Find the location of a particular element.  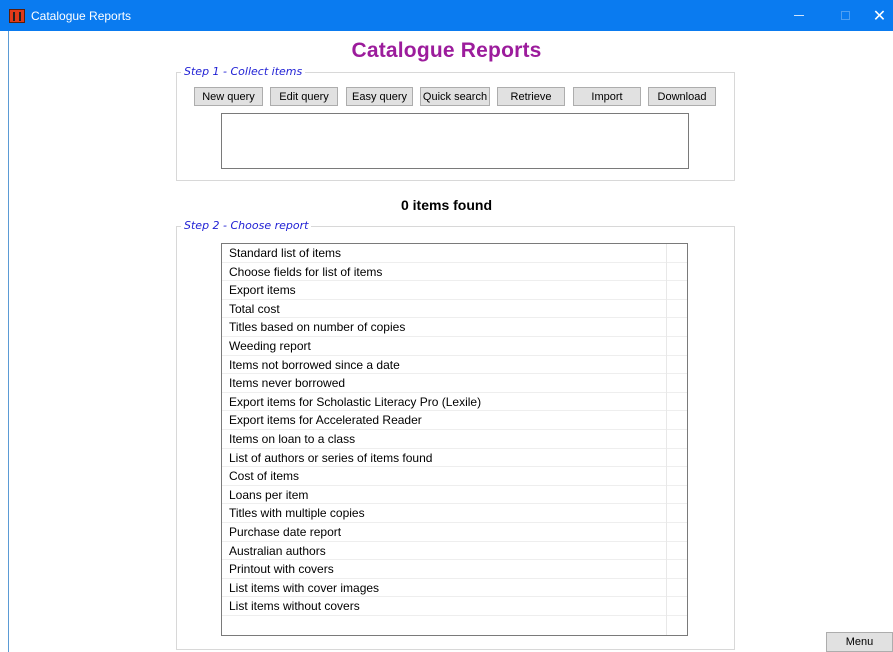

window-title: Catalogue Reports is located at coordinates (81, 15).